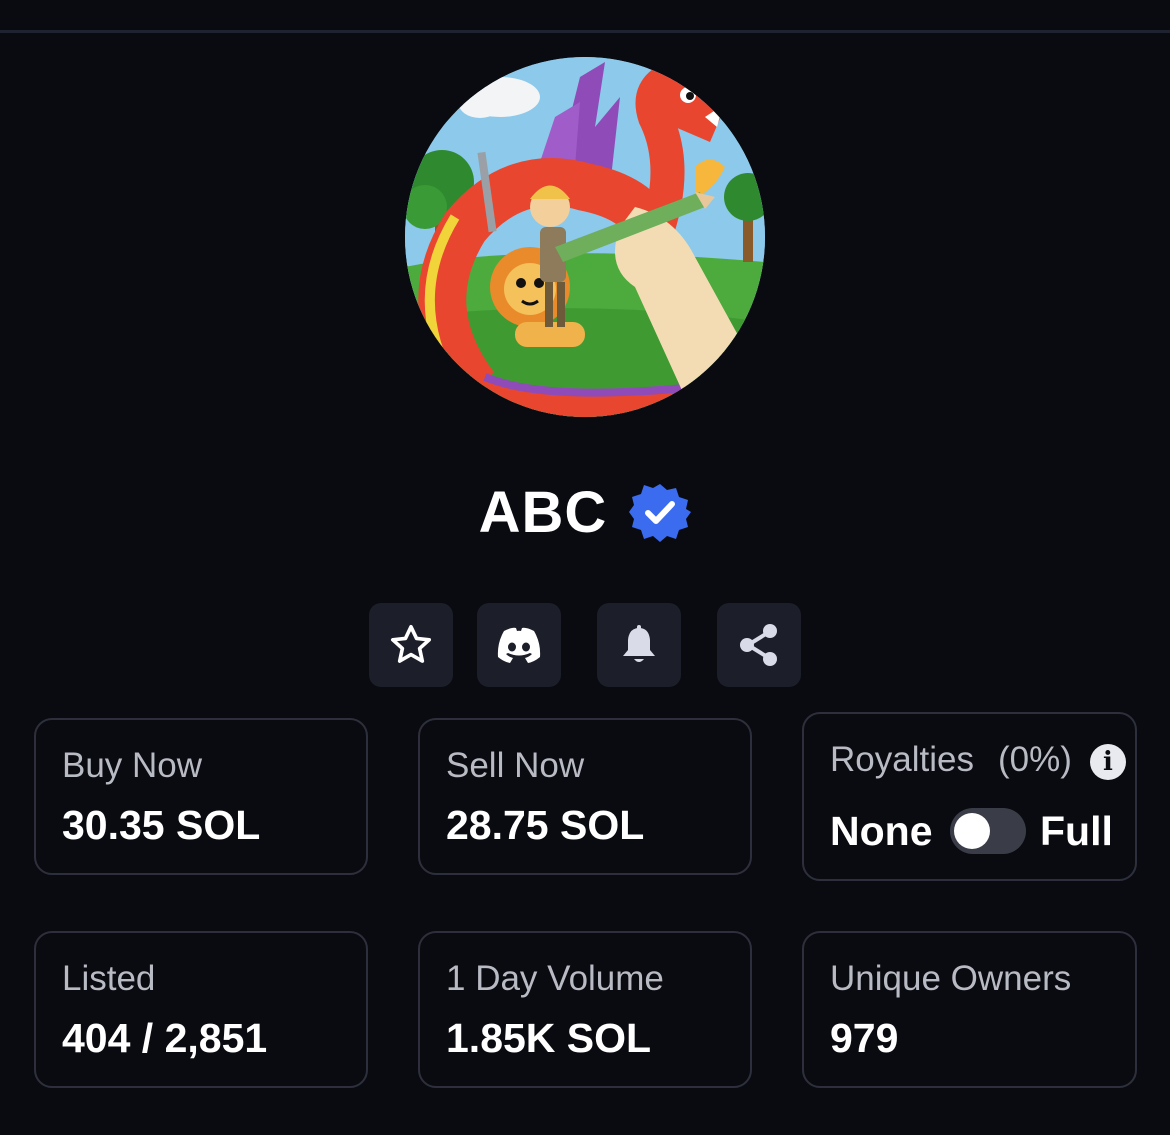  I want to click on royalties-percent: (0%), so click(1035, 759).